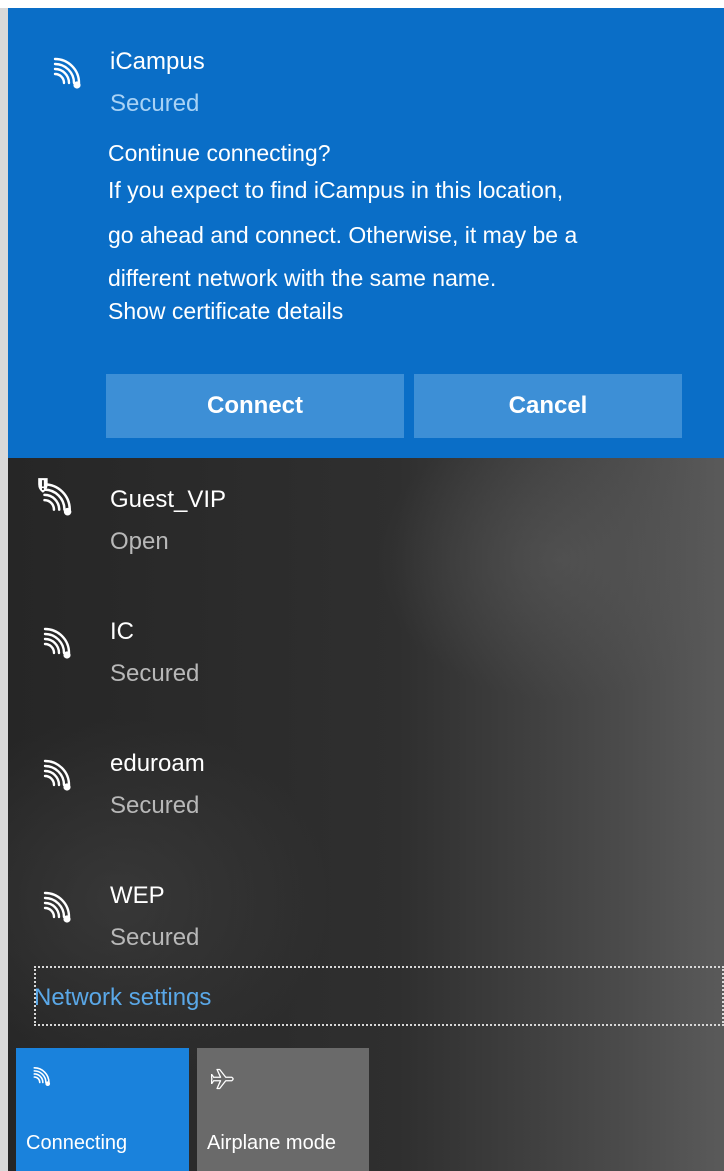 The height and width of the screenshot is (1171, 724). I want to click on network-item-guest-vip: Guest_VIP Open, so click(328, 531).